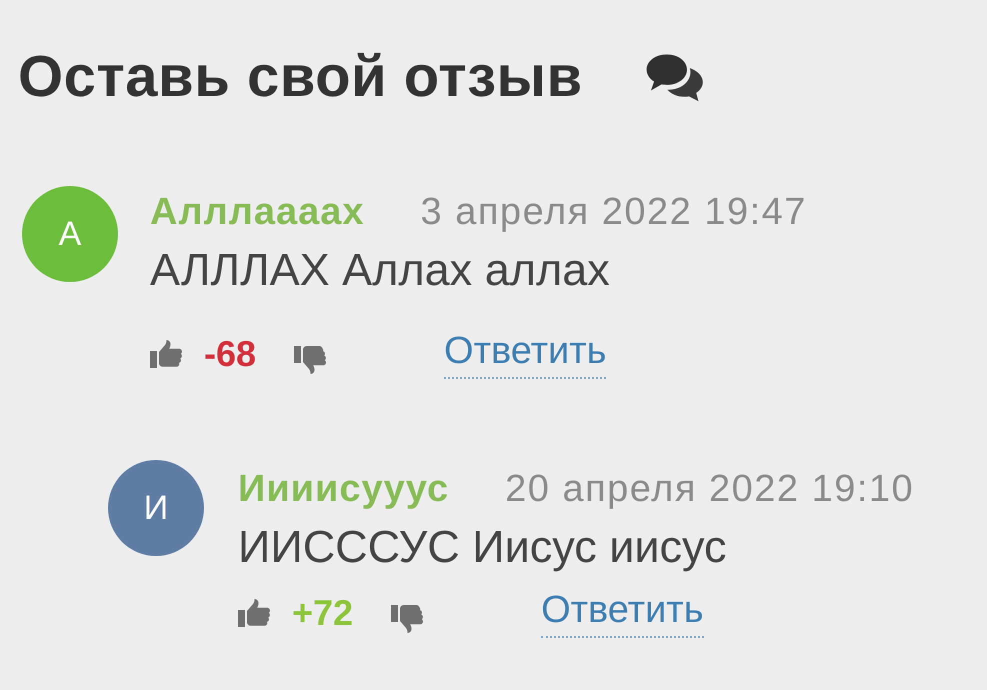 The width and height of the screenshot is (987, 690). What do you see at coordinates (673, 77) in the screenshot?
I see `speech-bubbles-icon` at bounding box center [673, 77].